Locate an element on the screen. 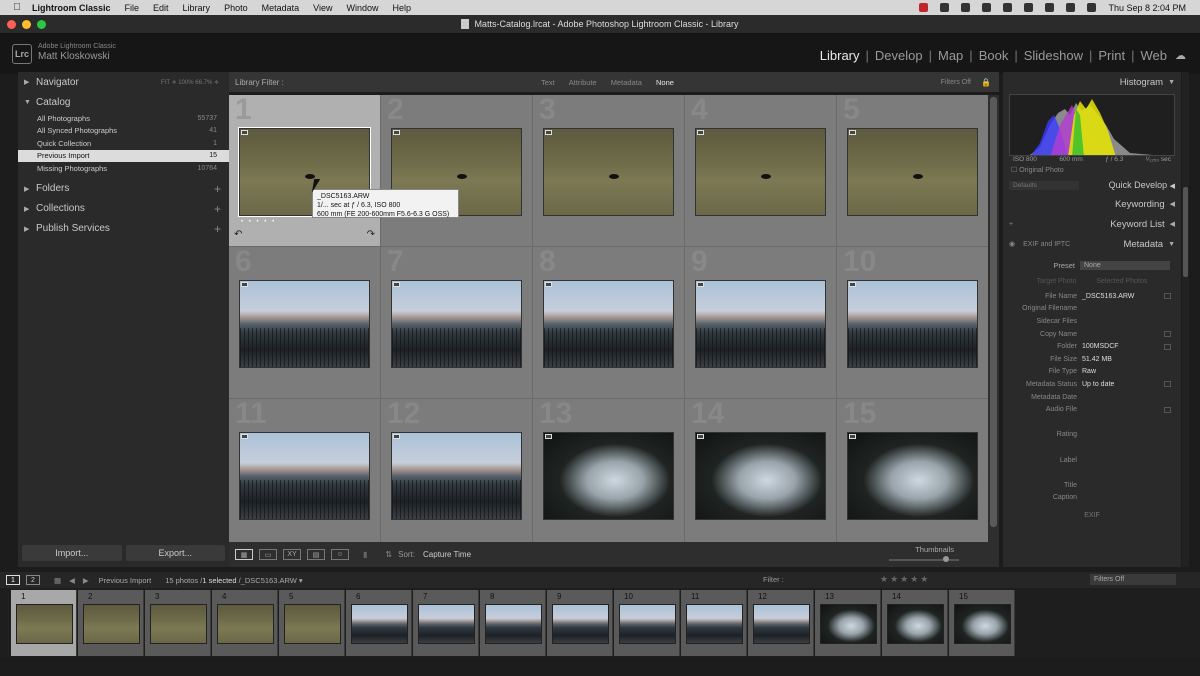 The height and width of the screenshot is (676, 1200). menu-metadata: Metadata is located at coordinates (281, 8).